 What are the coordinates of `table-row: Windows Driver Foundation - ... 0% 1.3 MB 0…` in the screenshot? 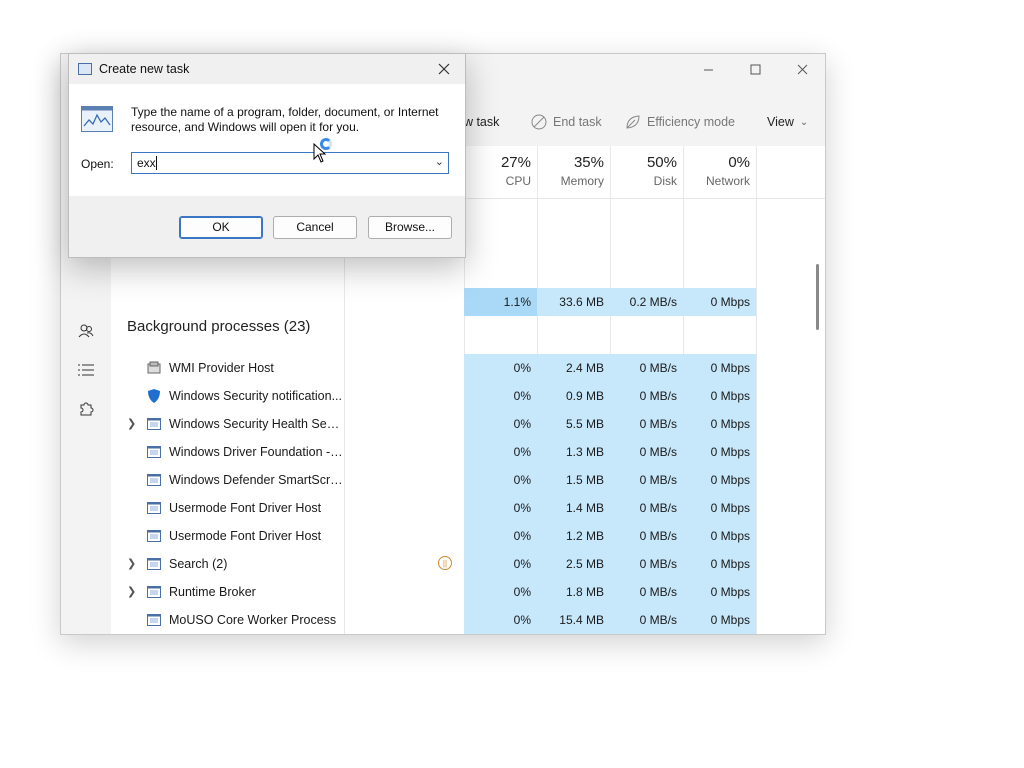 It's located at (468, 452).